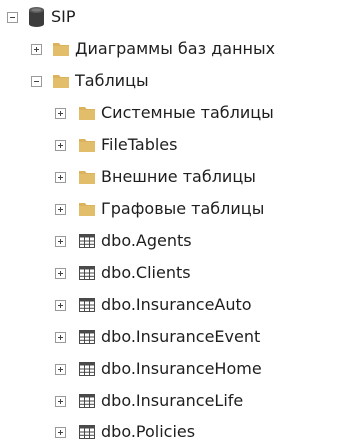 Image resolution: width=339 pixels, height=448 pixels. I want to click on tree-node-label: dbo.Agents, so click(146, 240).